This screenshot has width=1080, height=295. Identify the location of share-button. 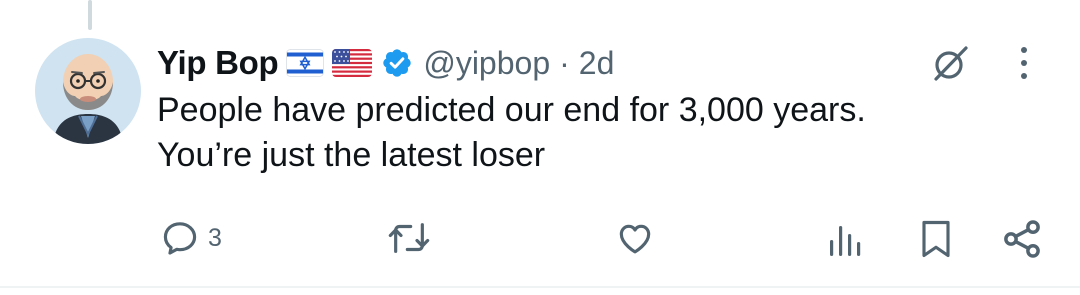
(1022, 239).